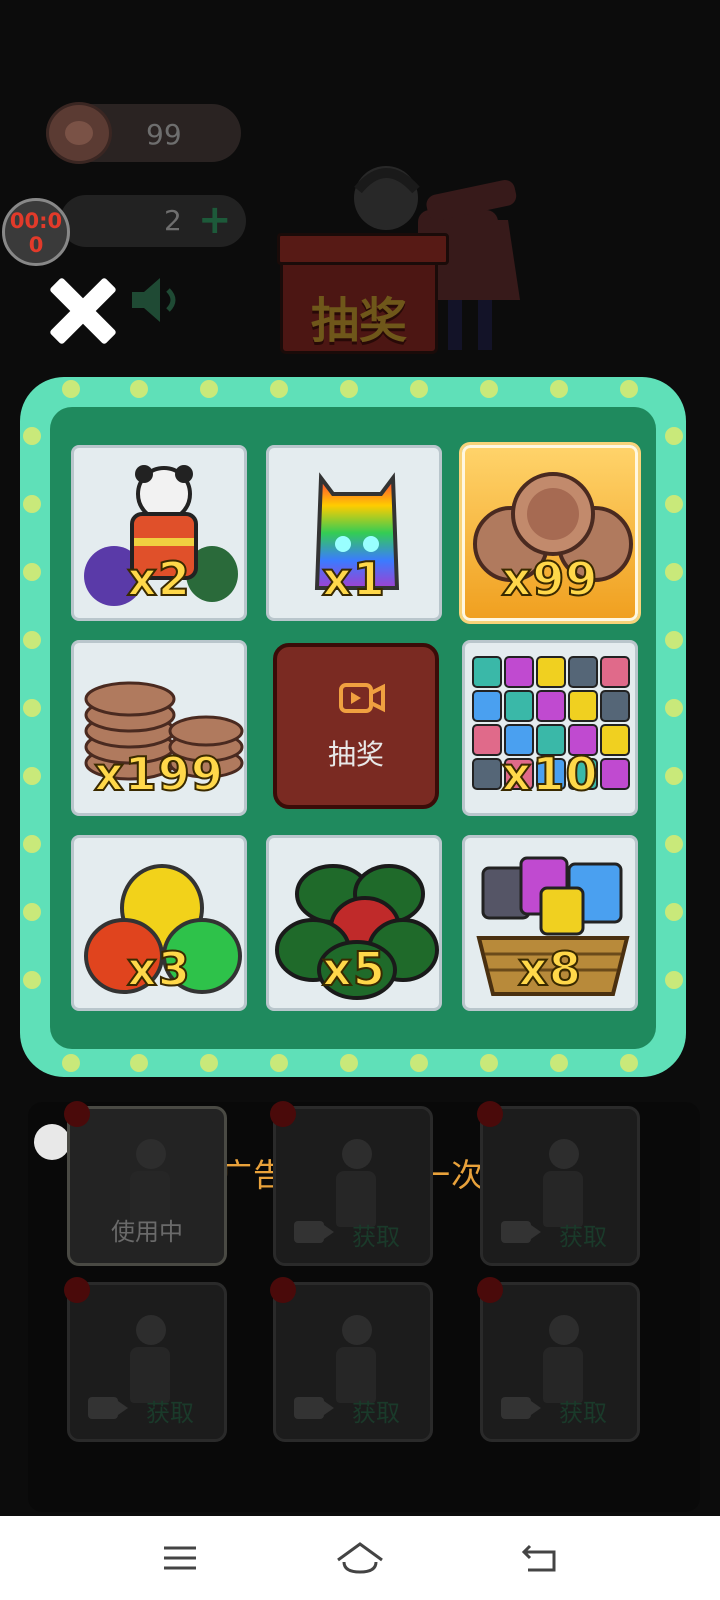 This screenshot has width=720, height=1600. What do you see at coordinates (549, 969) in the screenshot?
I see `prize-qty: x8` at bounding box center [549, 969].